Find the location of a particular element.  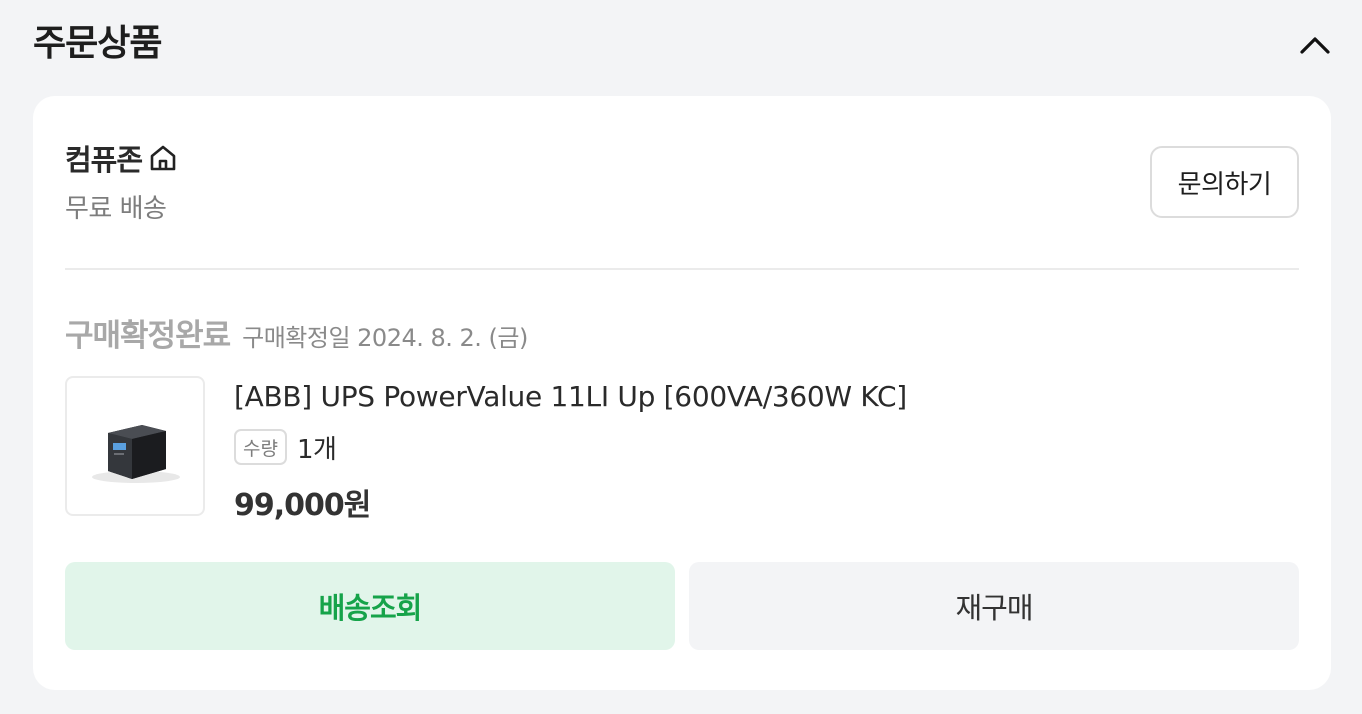

chevron-up-icon is located at coordinates (1315, 45).